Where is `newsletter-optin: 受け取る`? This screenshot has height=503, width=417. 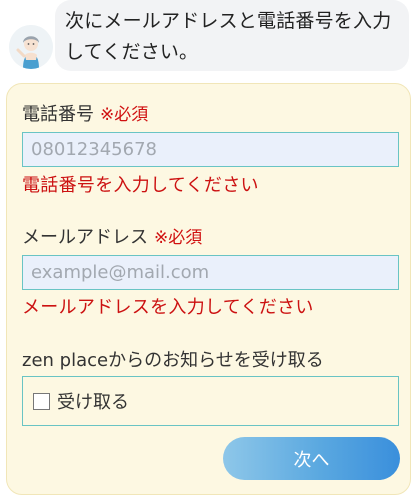
newsletter-optin: 受け取る is located at coordinates (210, 401).